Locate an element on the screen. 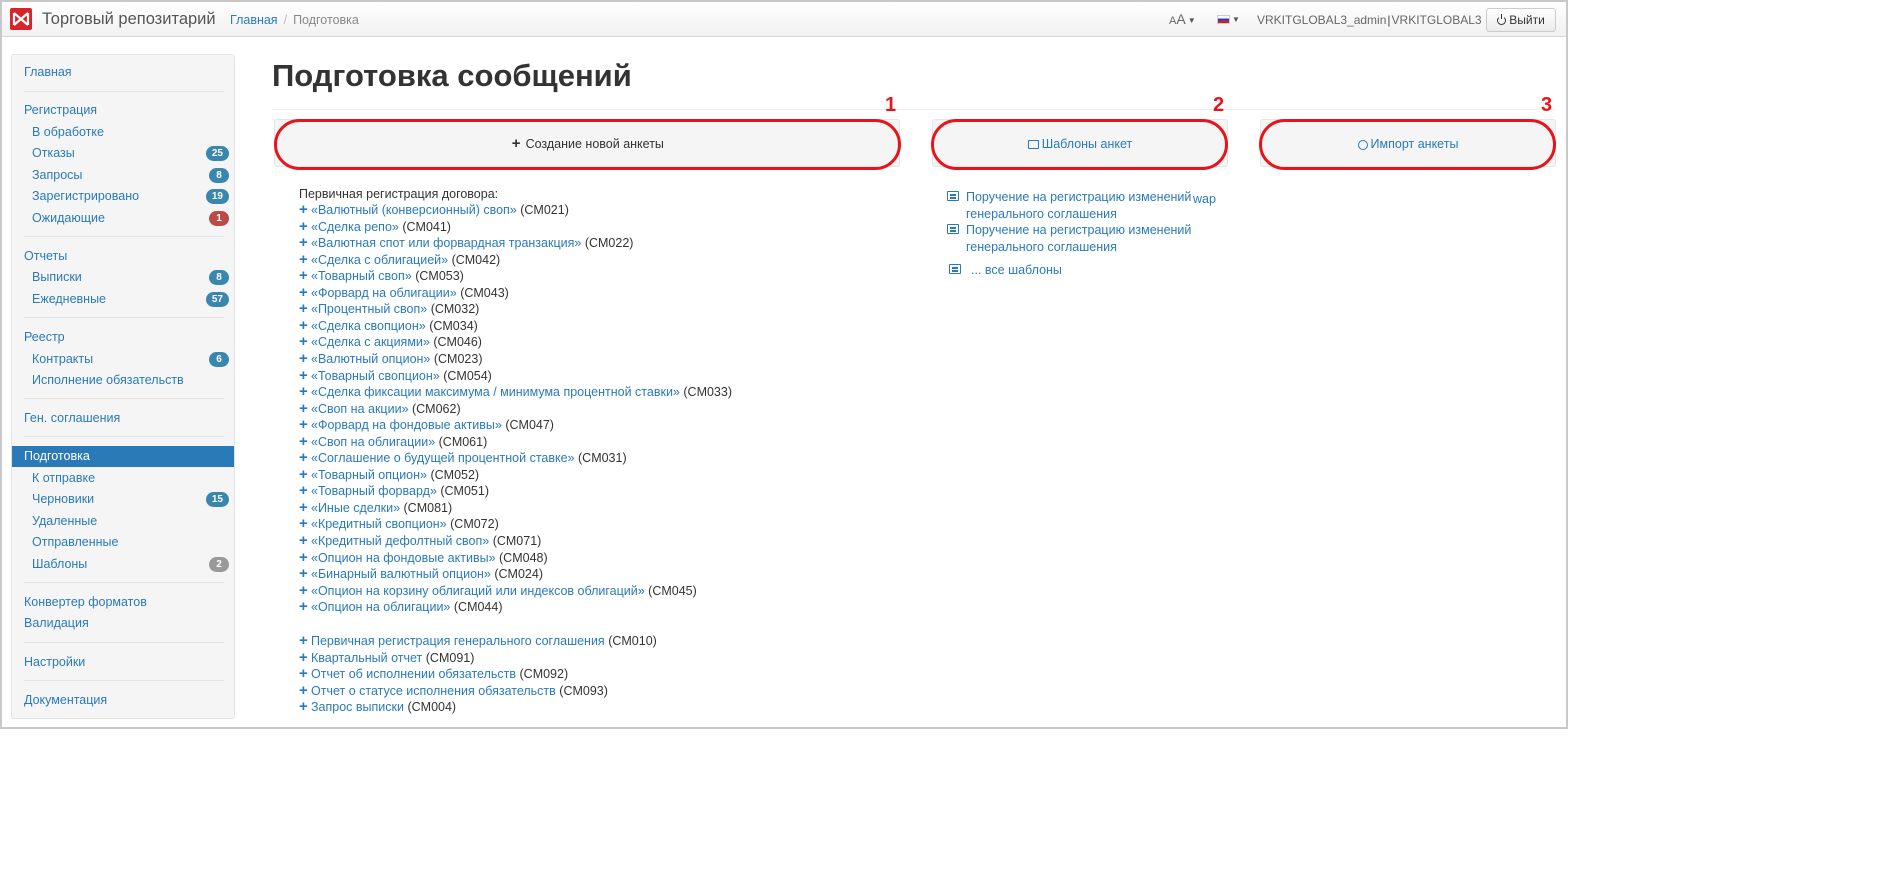 The height and width of the screenshot is (880, 1892). breadcrumb-home: Главная is located at coordinates (254, 20).